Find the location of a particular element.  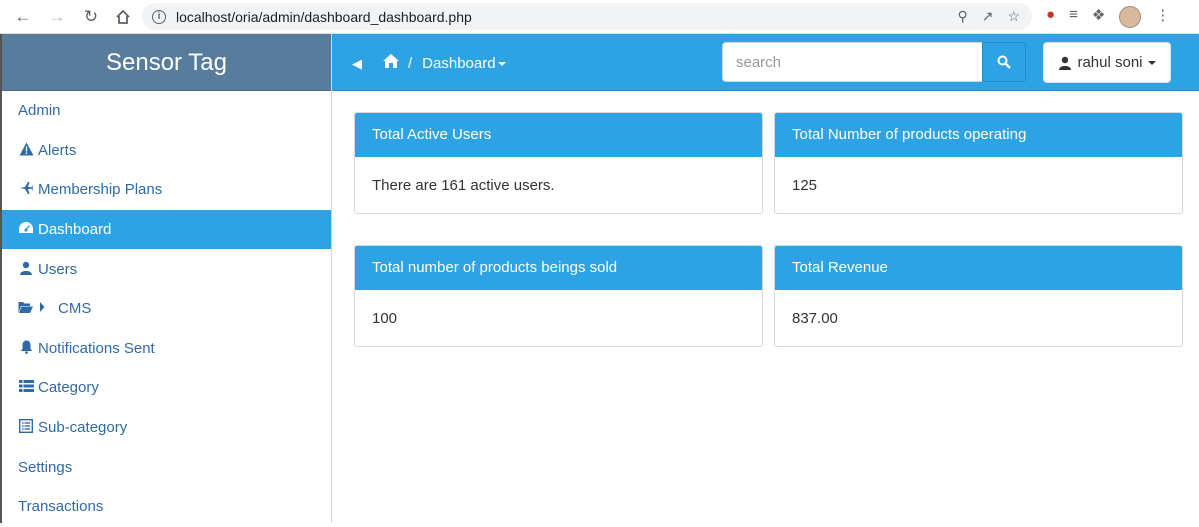

panel-products-operating: Total Number of products operating 125 is located at coordinates (978, 163).